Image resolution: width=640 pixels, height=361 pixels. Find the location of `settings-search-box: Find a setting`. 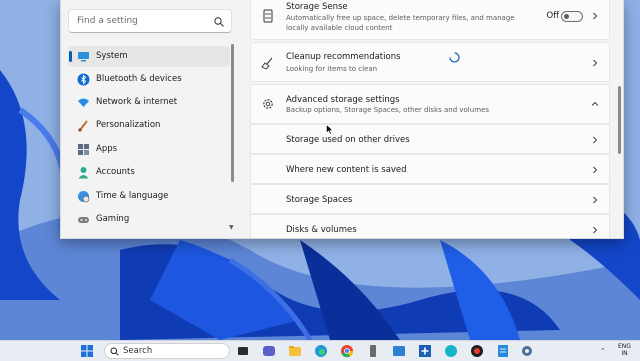

settings-search-box: Find a setting is located at coordinates (150, 21).